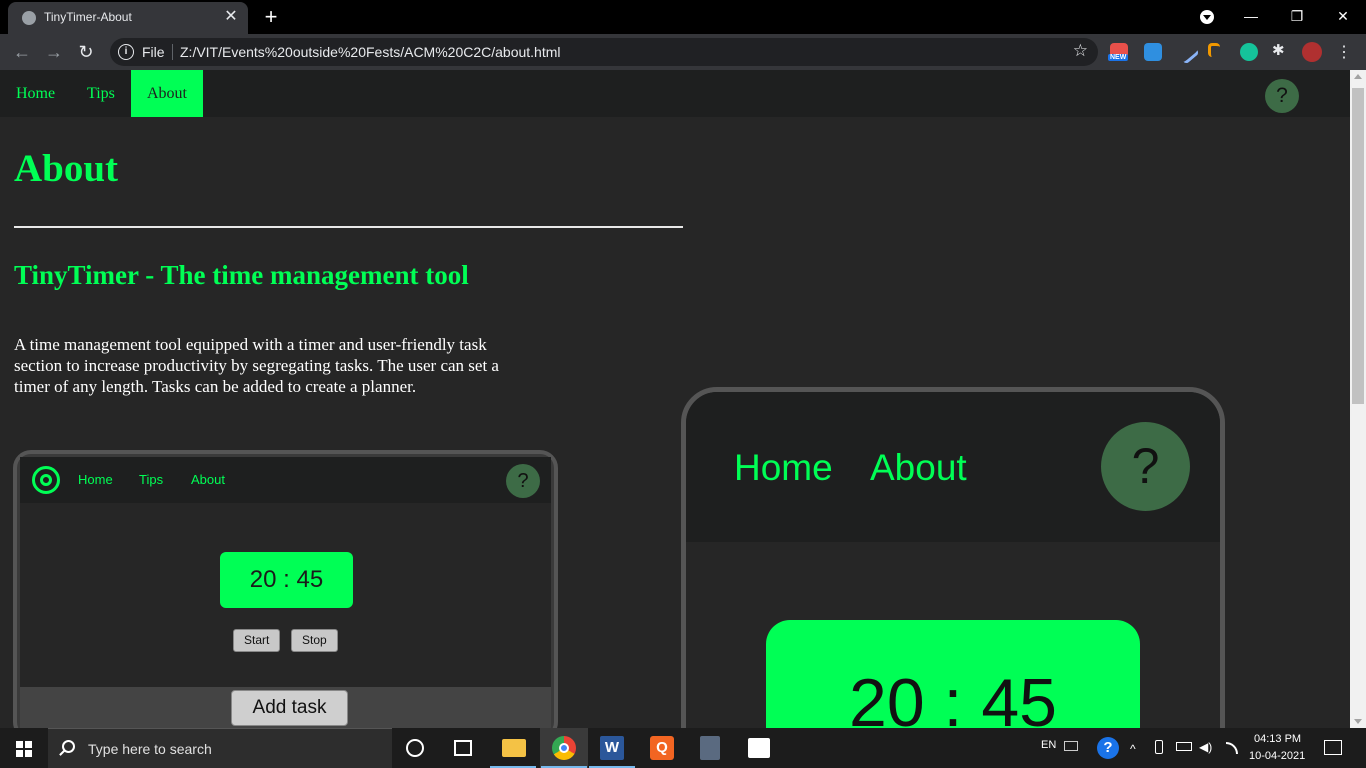  What do you see at coordinates (151, 479) in the screenshot?
I see `laptop-nav-tips: Tips` at bounding box center [151, 479].